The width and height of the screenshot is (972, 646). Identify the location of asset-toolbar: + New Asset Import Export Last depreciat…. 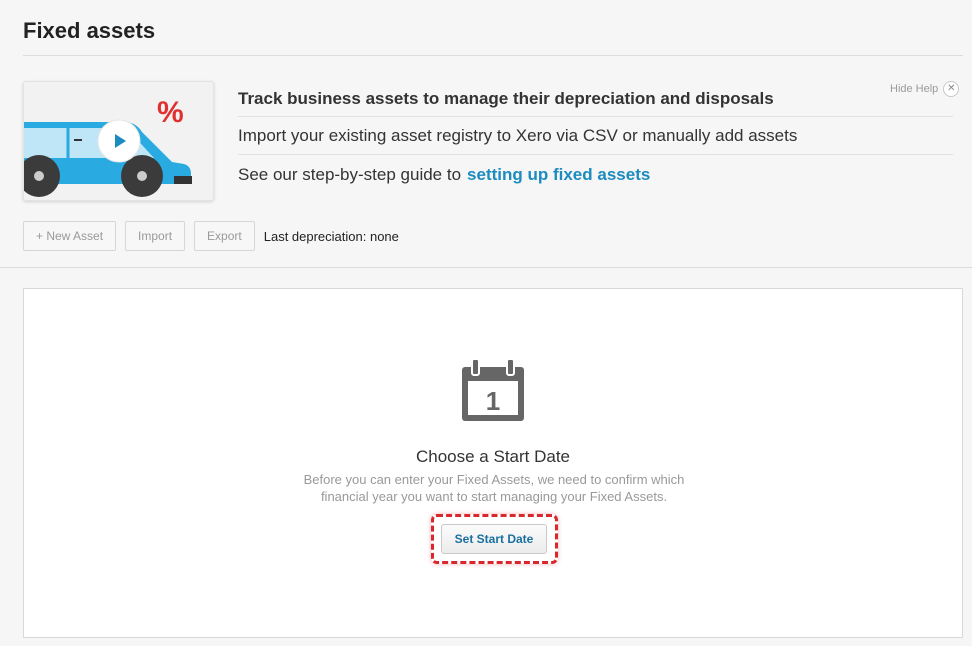
(211, 236).